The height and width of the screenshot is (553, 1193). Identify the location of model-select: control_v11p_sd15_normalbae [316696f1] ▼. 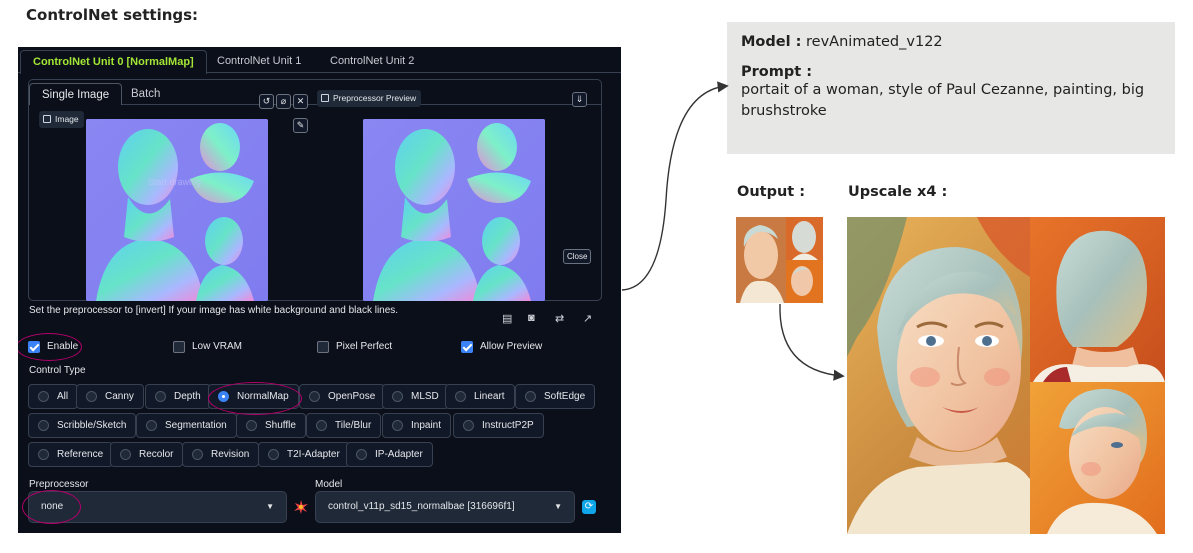
(445, 507).